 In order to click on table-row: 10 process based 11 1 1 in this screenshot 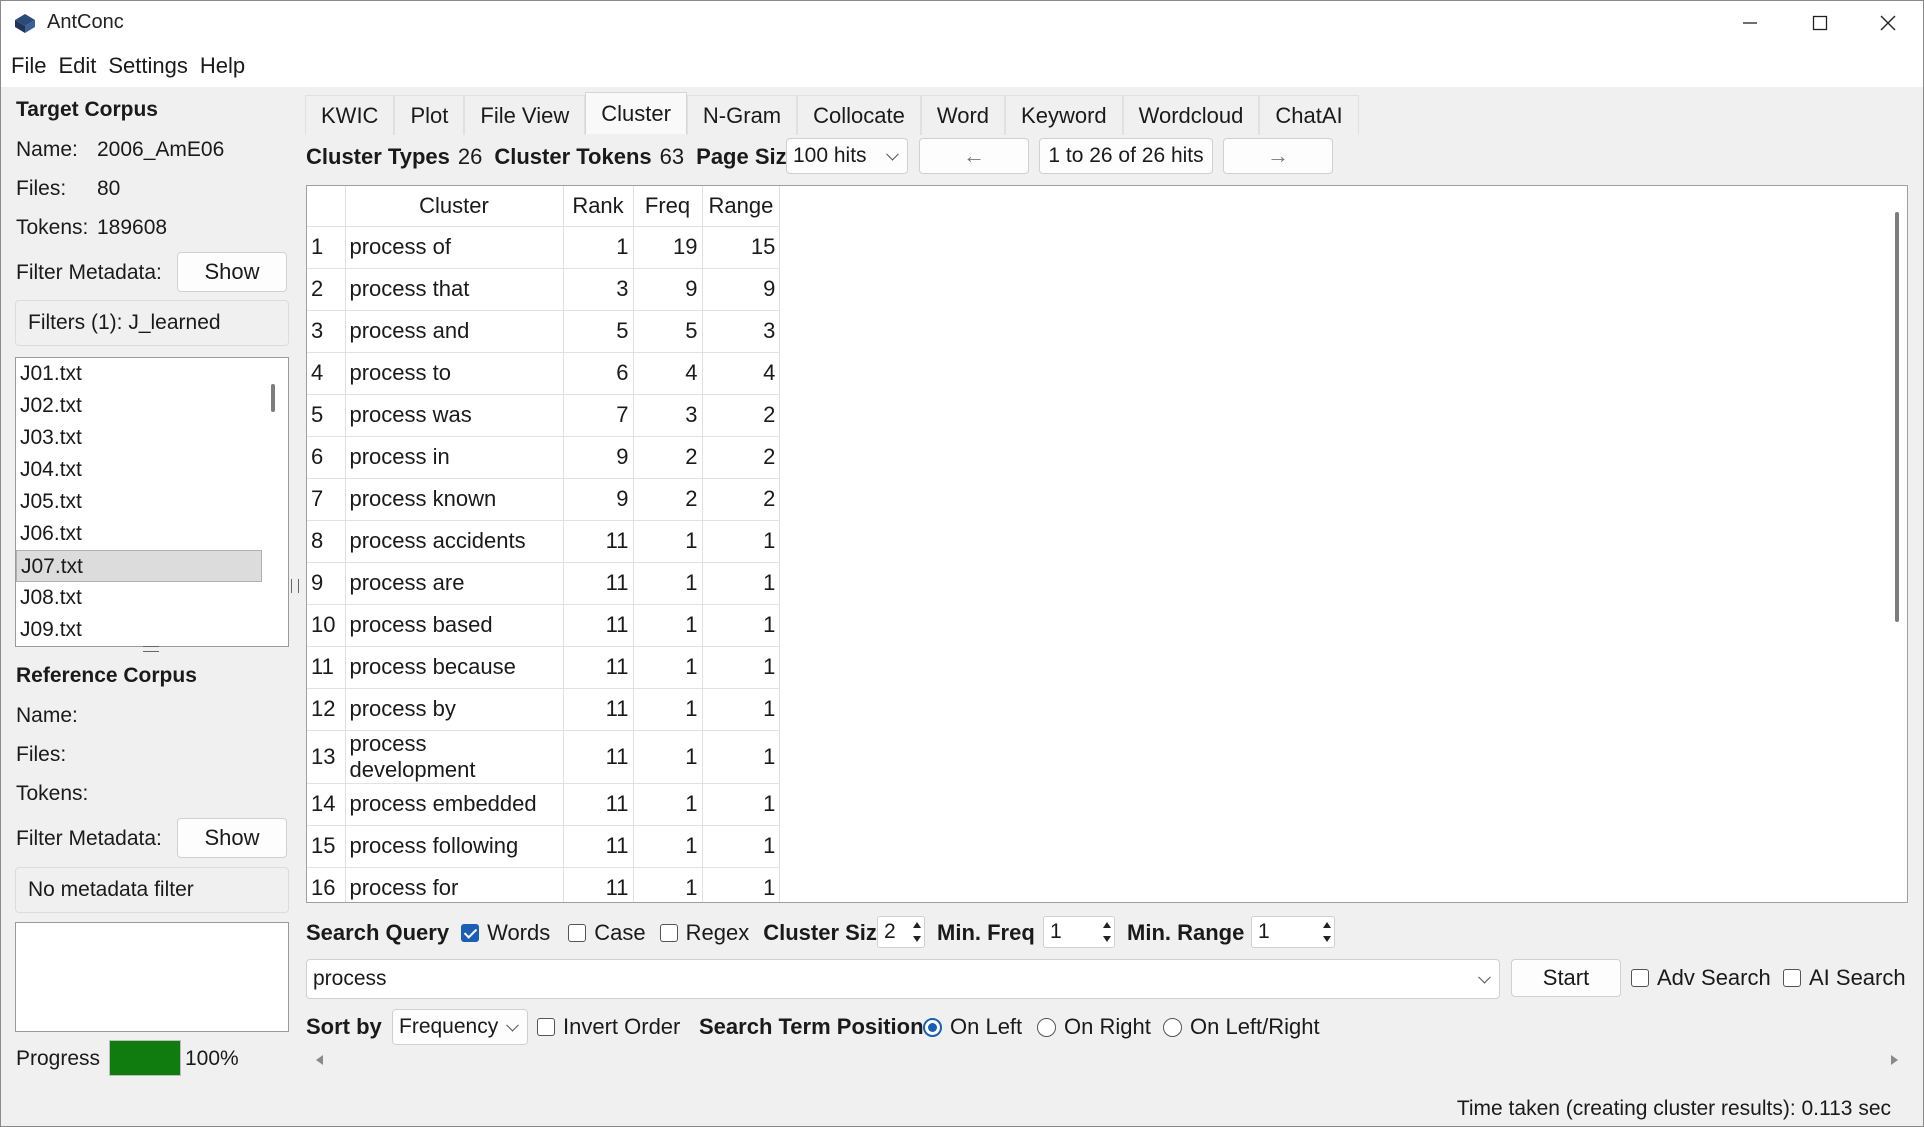, I will do `click(544, 624)`.